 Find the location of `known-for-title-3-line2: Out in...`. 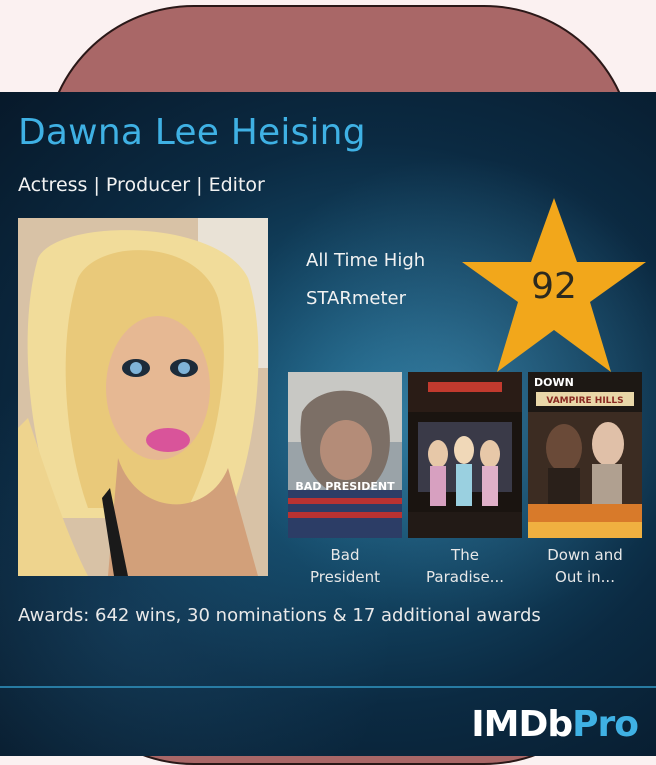

known-for-title-3-line2: Out in... is located at coordinates (585, 577).